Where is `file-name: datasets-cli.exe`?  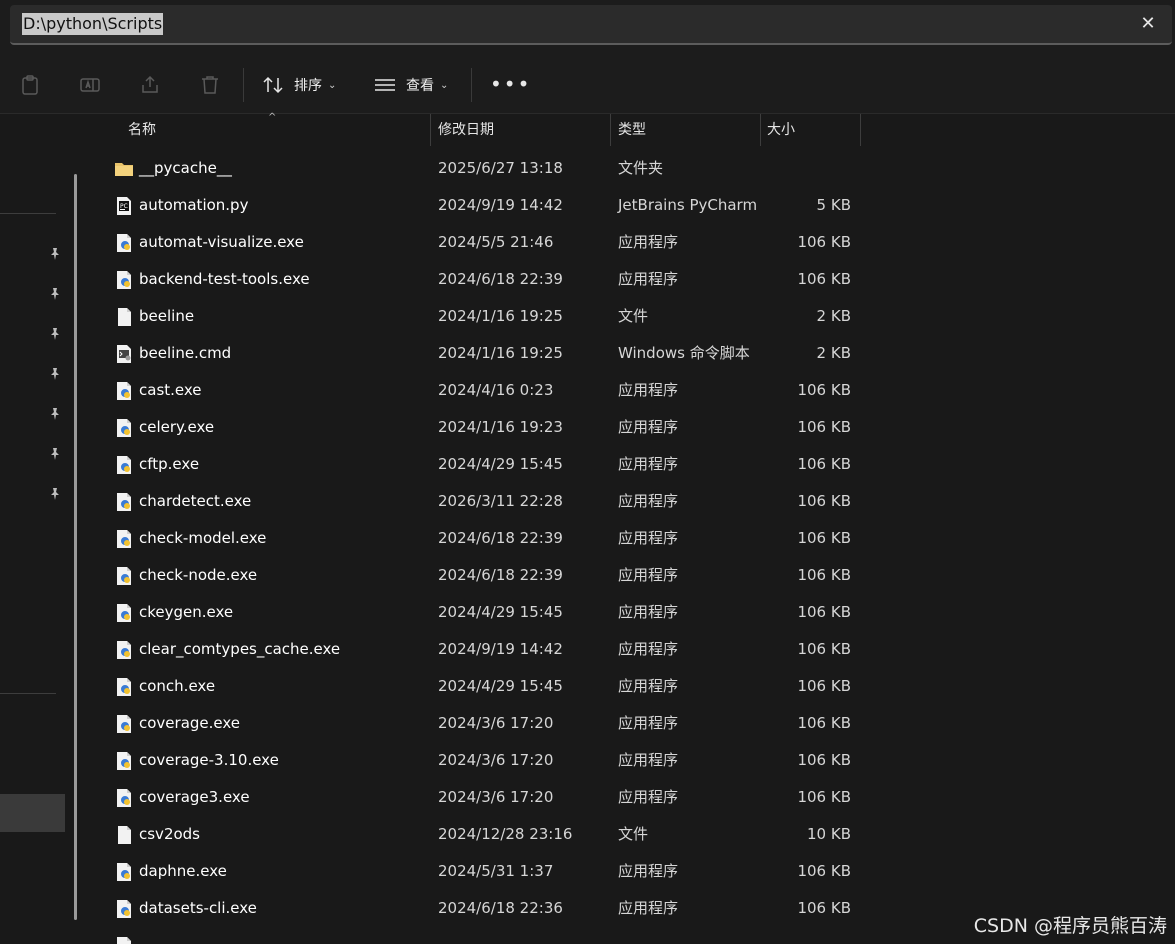
file-name: datasets-cli.exe is located at coordinates (198, 908).